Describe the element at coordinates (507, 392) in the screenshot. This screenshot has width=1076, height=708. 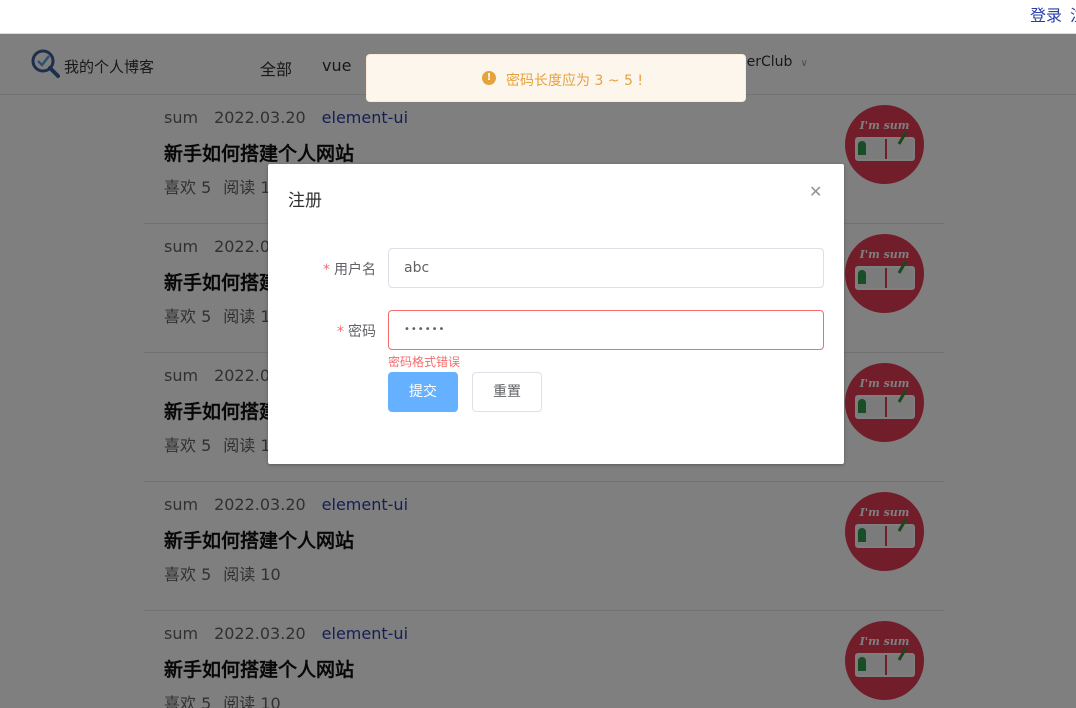
I see `reset-button: 重置` at that location.